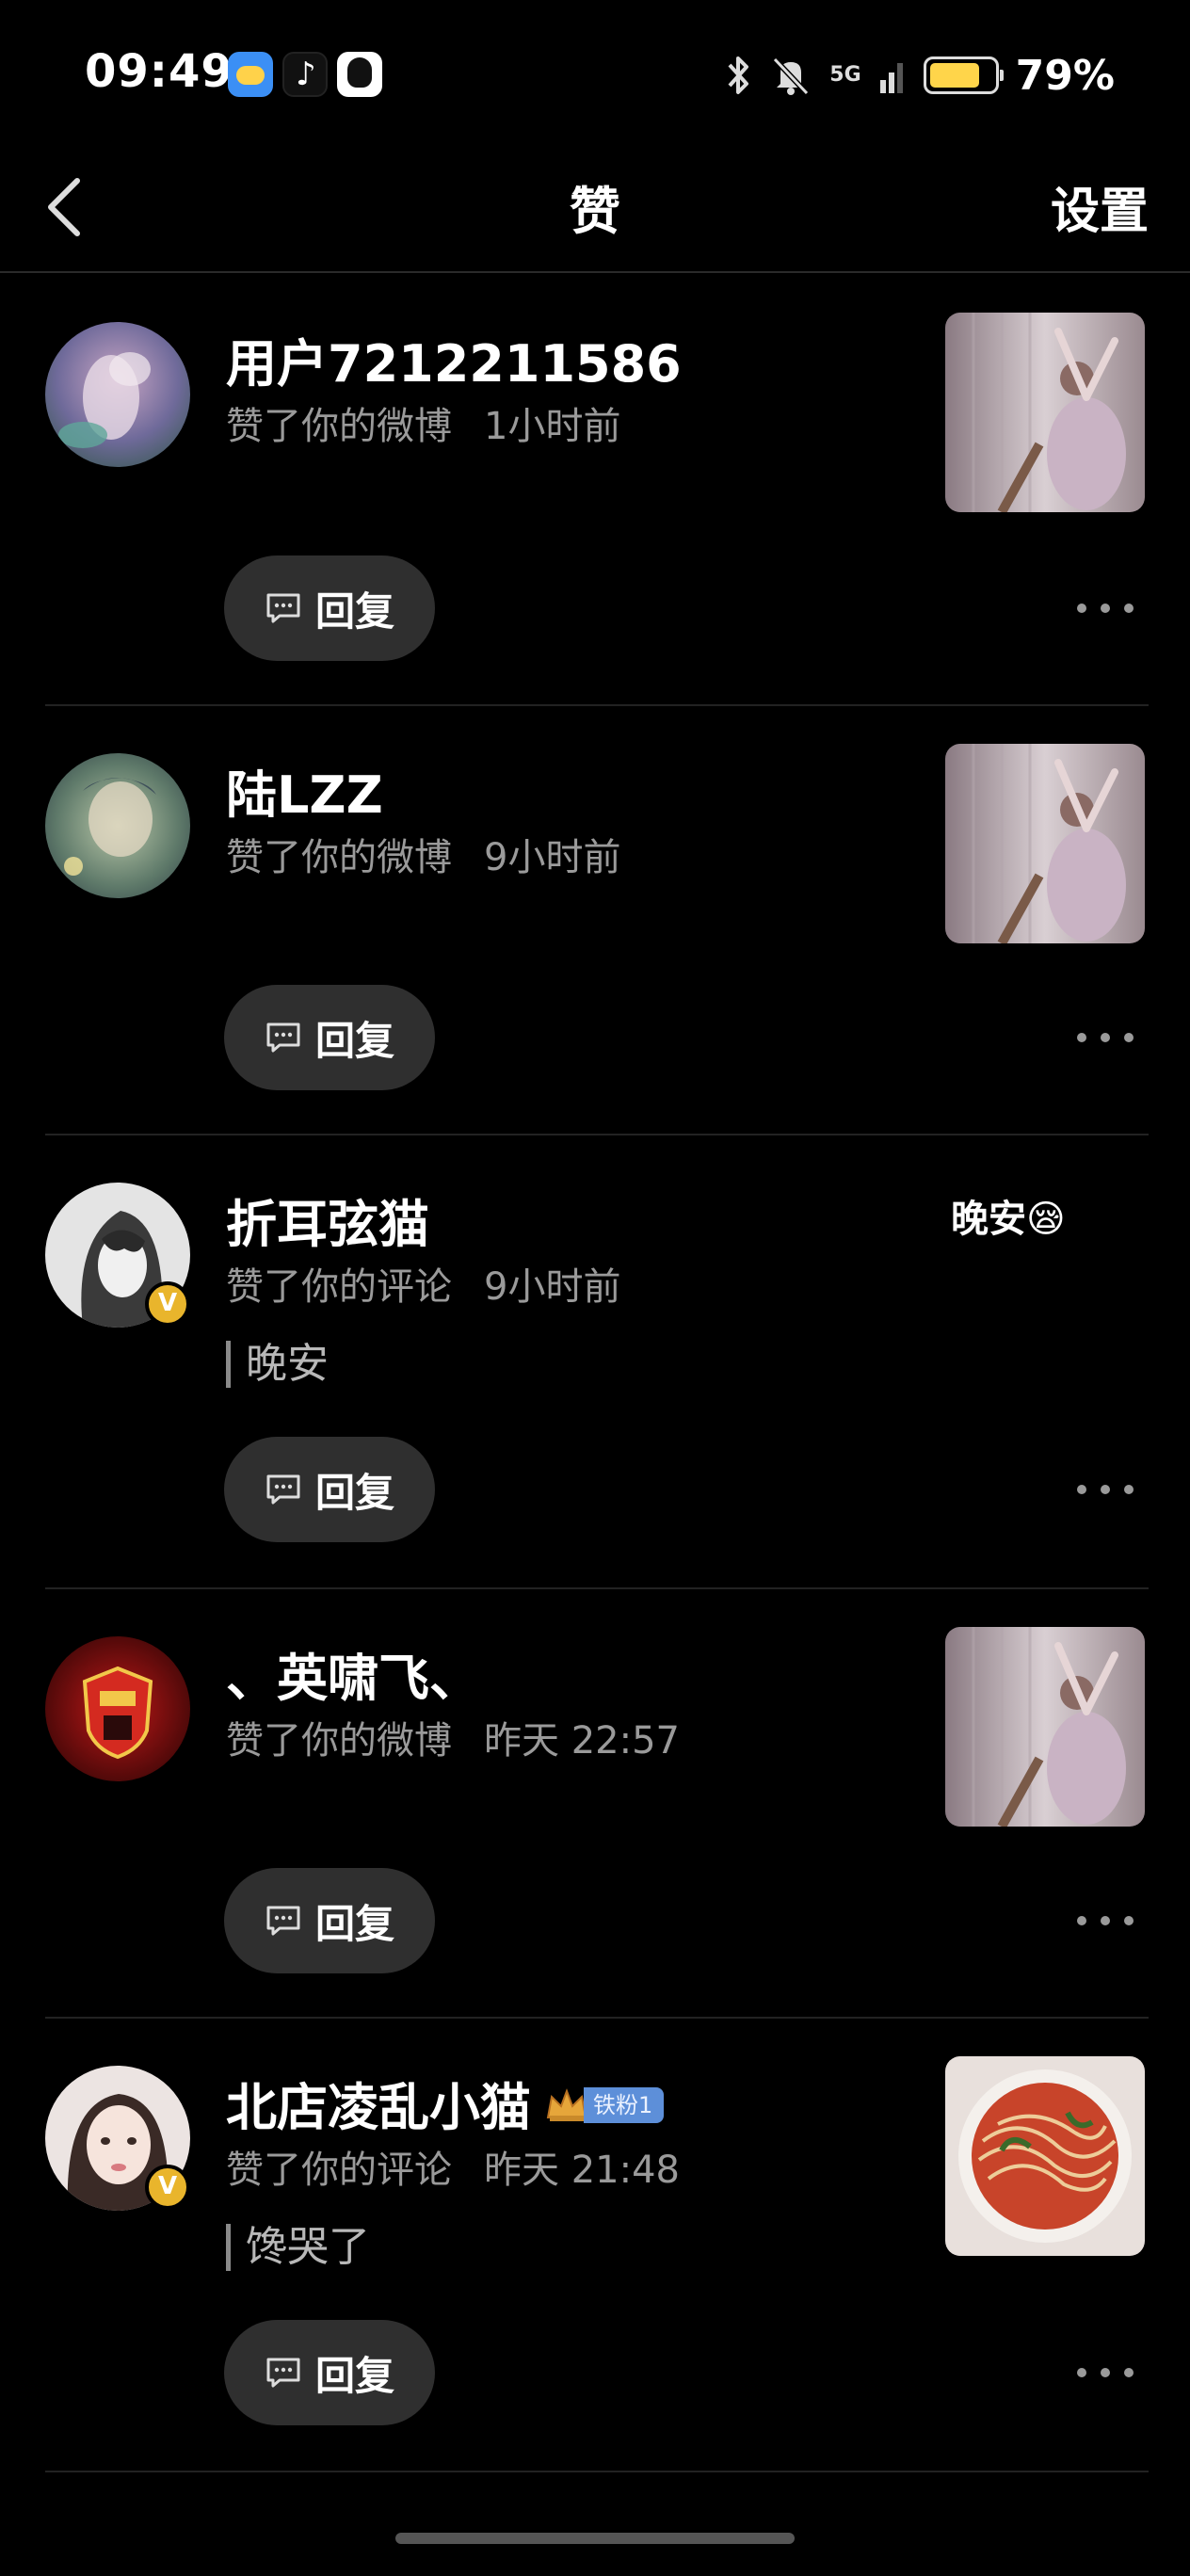  Describe the element at coordinates (453, 2166) in the screenshot. I see `meta-line: 赞了你的评论 昨天 21:48` at that location.